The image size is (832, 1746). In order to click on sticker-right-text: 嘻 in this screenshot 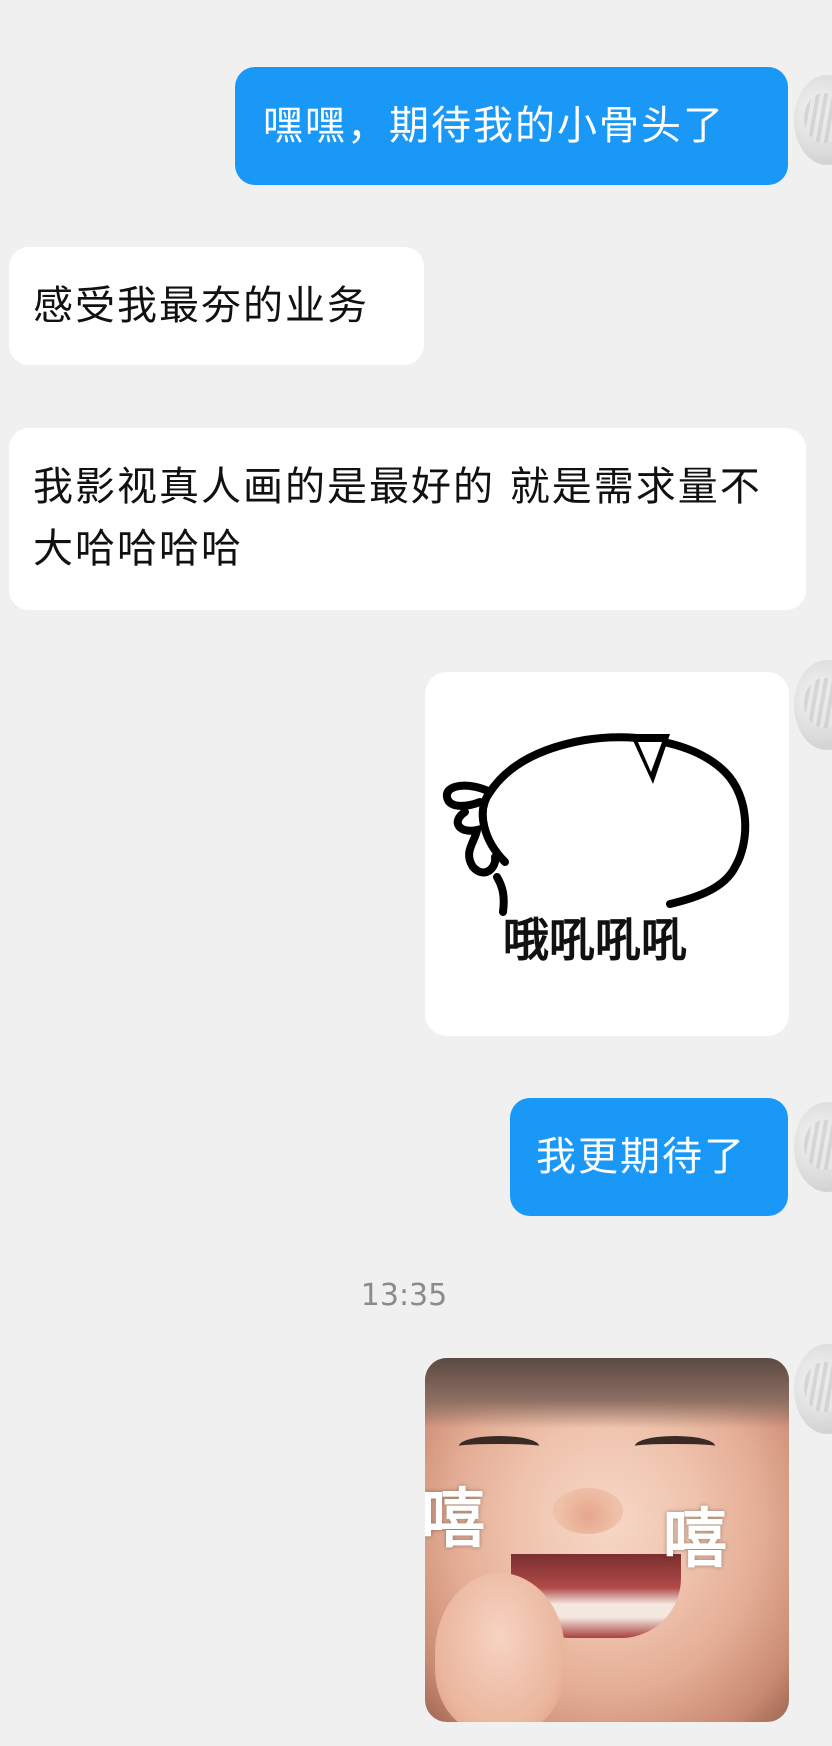, I will do `click(695, 1540)`.